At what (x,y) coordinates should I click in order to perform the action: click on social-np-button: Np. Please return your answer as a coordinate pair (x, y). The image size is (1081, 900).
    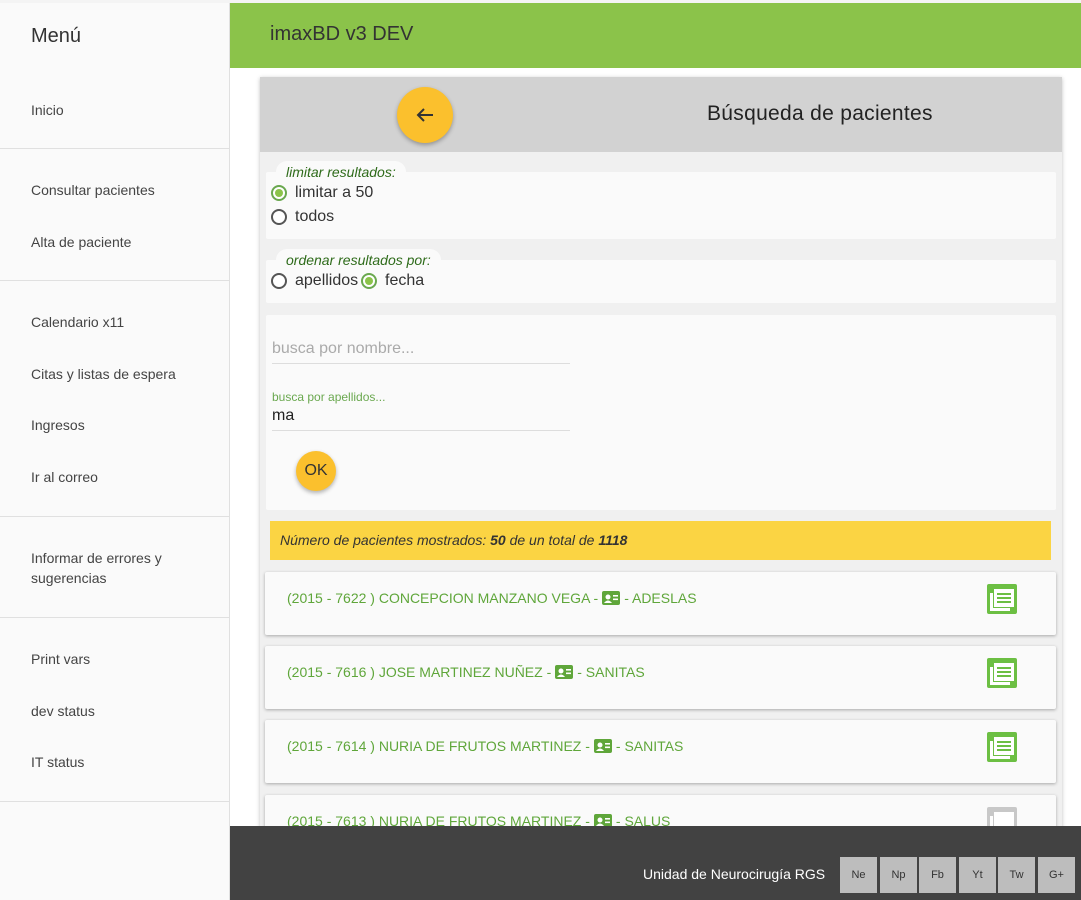
    Looking at the image, I should click on (898, 875).